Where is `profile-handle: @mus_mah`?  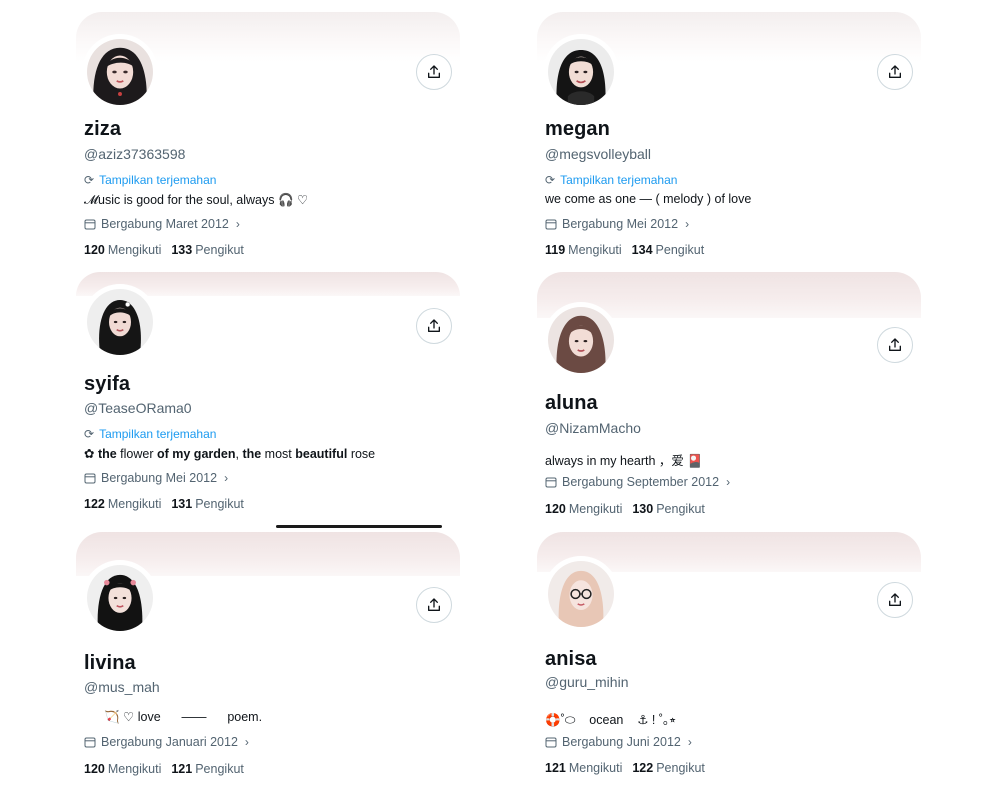 profile-handle: @mus_mah is located at coordinates (122, 687).